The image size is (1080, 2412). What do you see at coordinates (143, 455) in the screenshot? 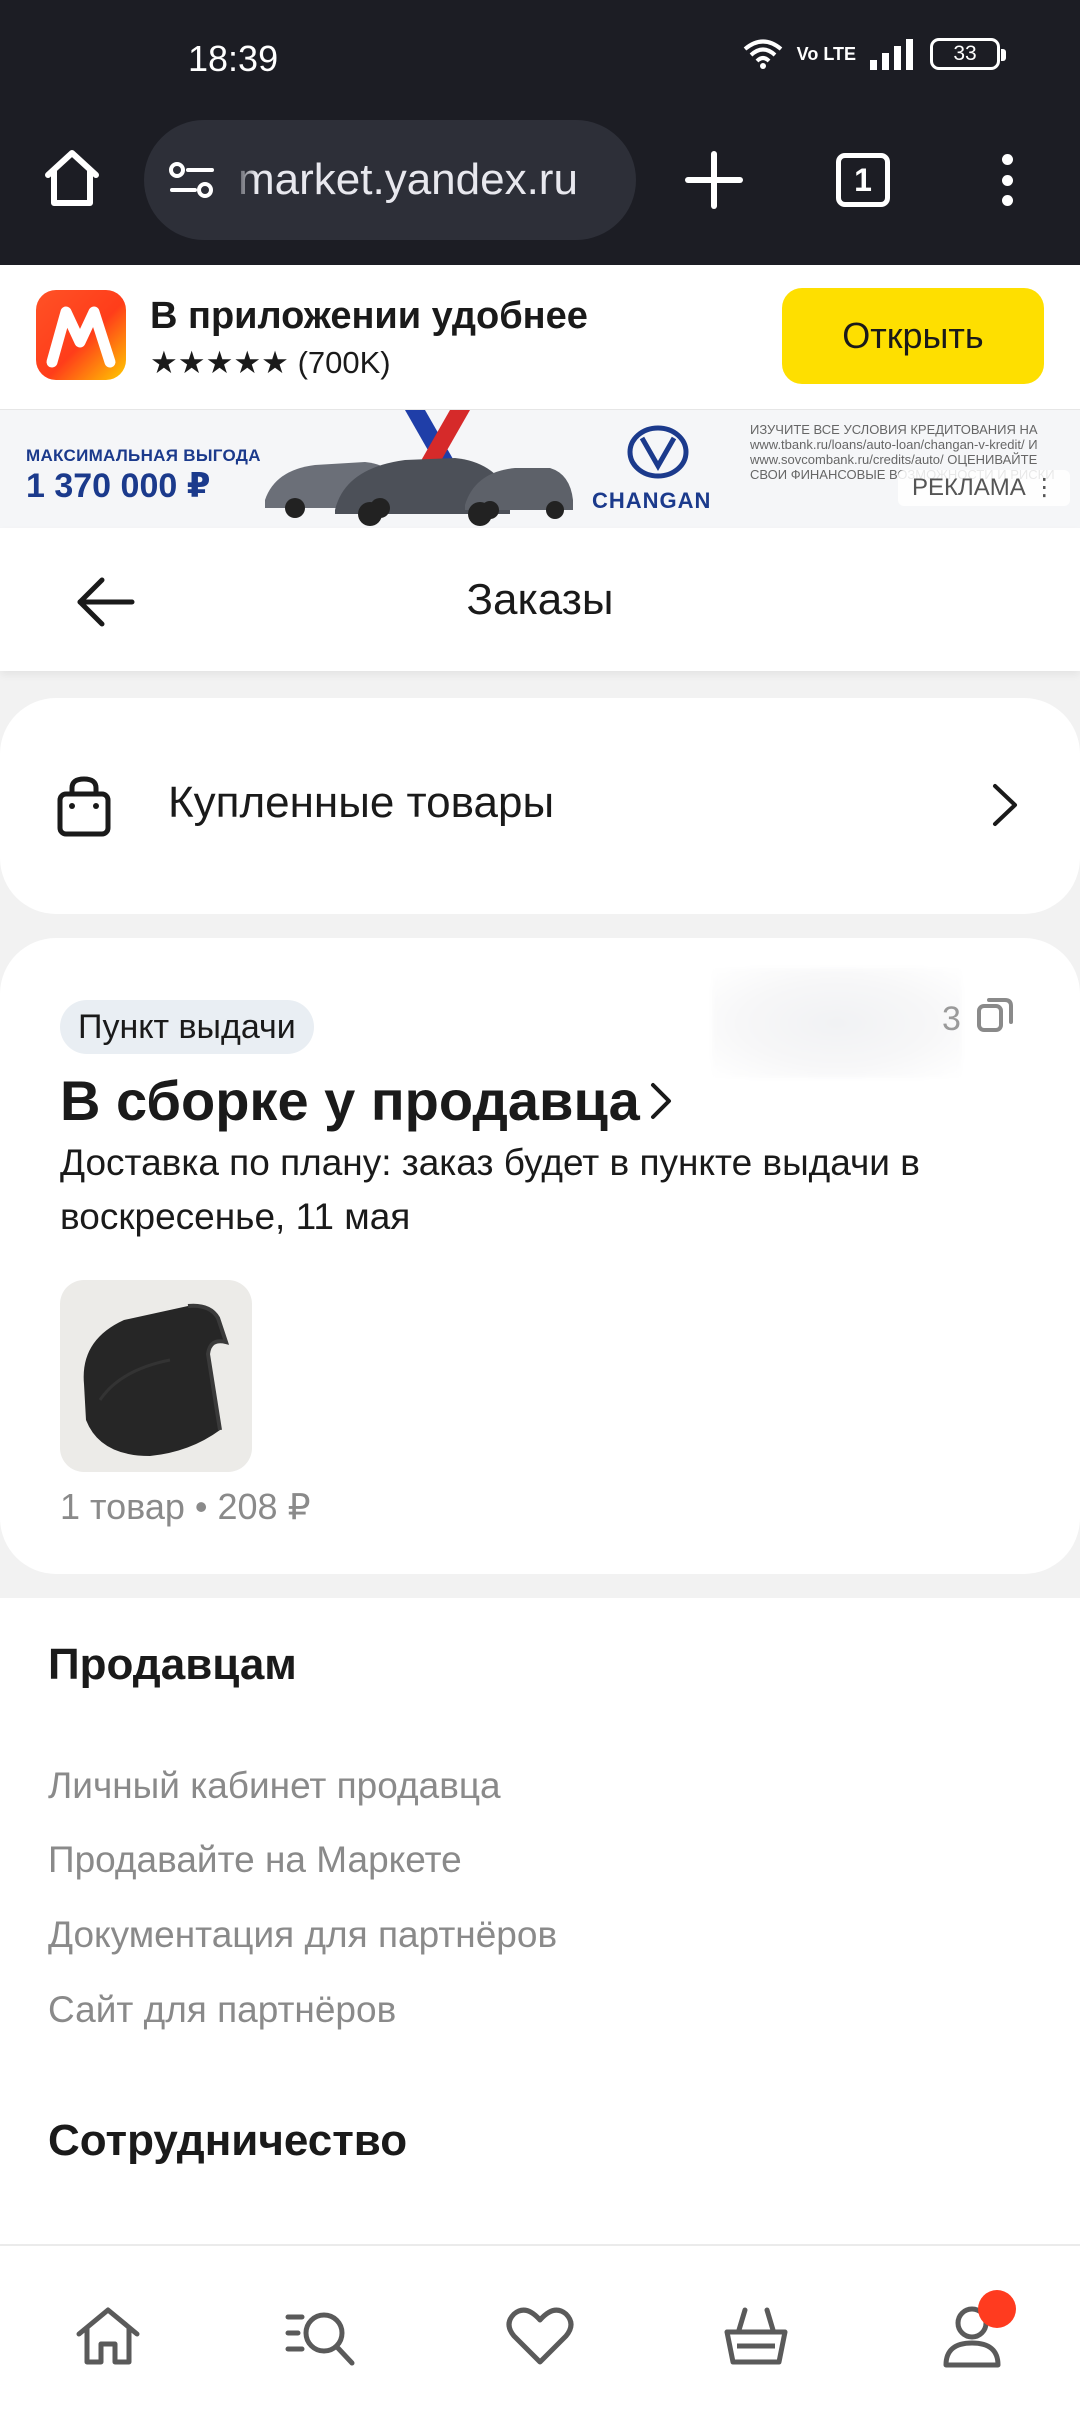
I see `ad-headline: МАКСИМАЛЬНАЯ ВЫГОДА` at bounding box center [143, 455].